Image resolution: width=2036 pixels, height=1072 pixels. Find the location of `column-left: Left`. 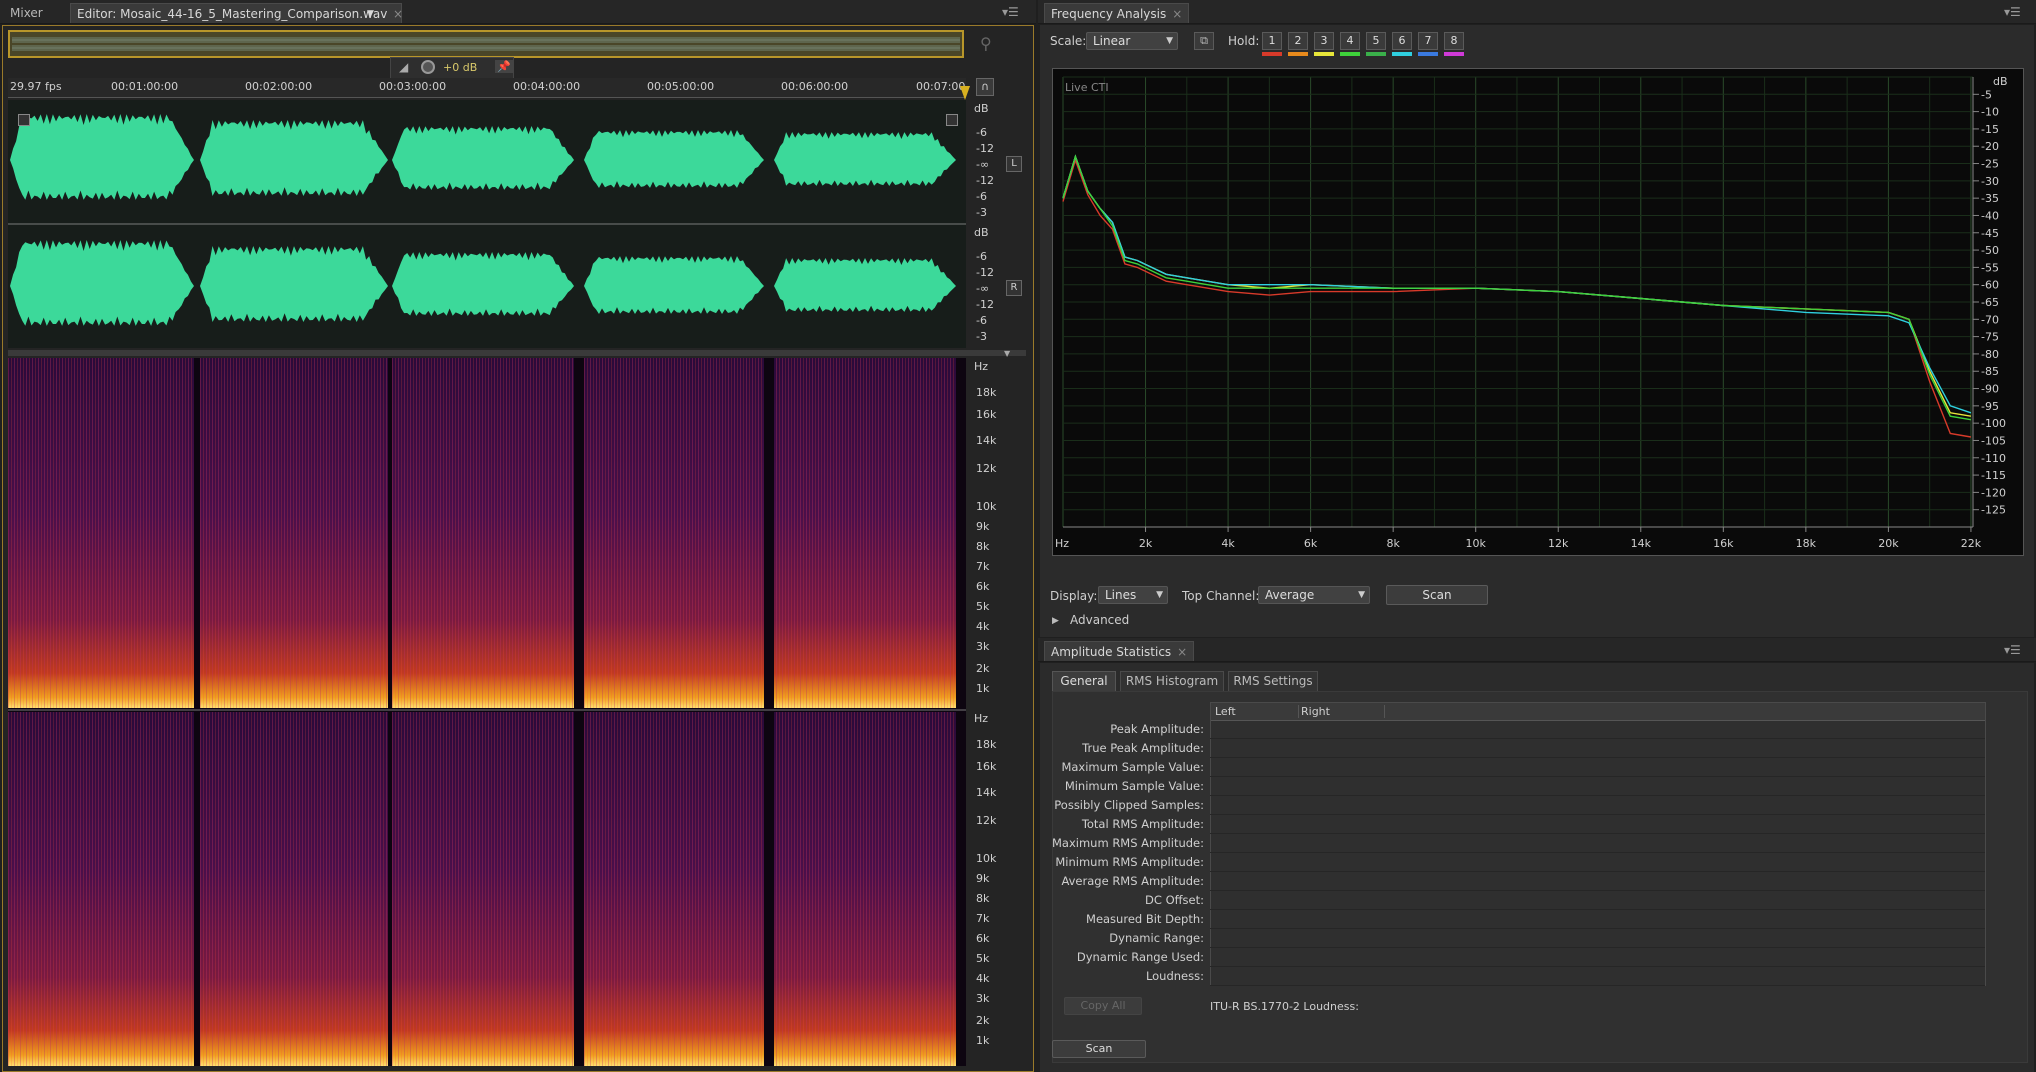

column-left: Left is located at coordinates (1257, 711).